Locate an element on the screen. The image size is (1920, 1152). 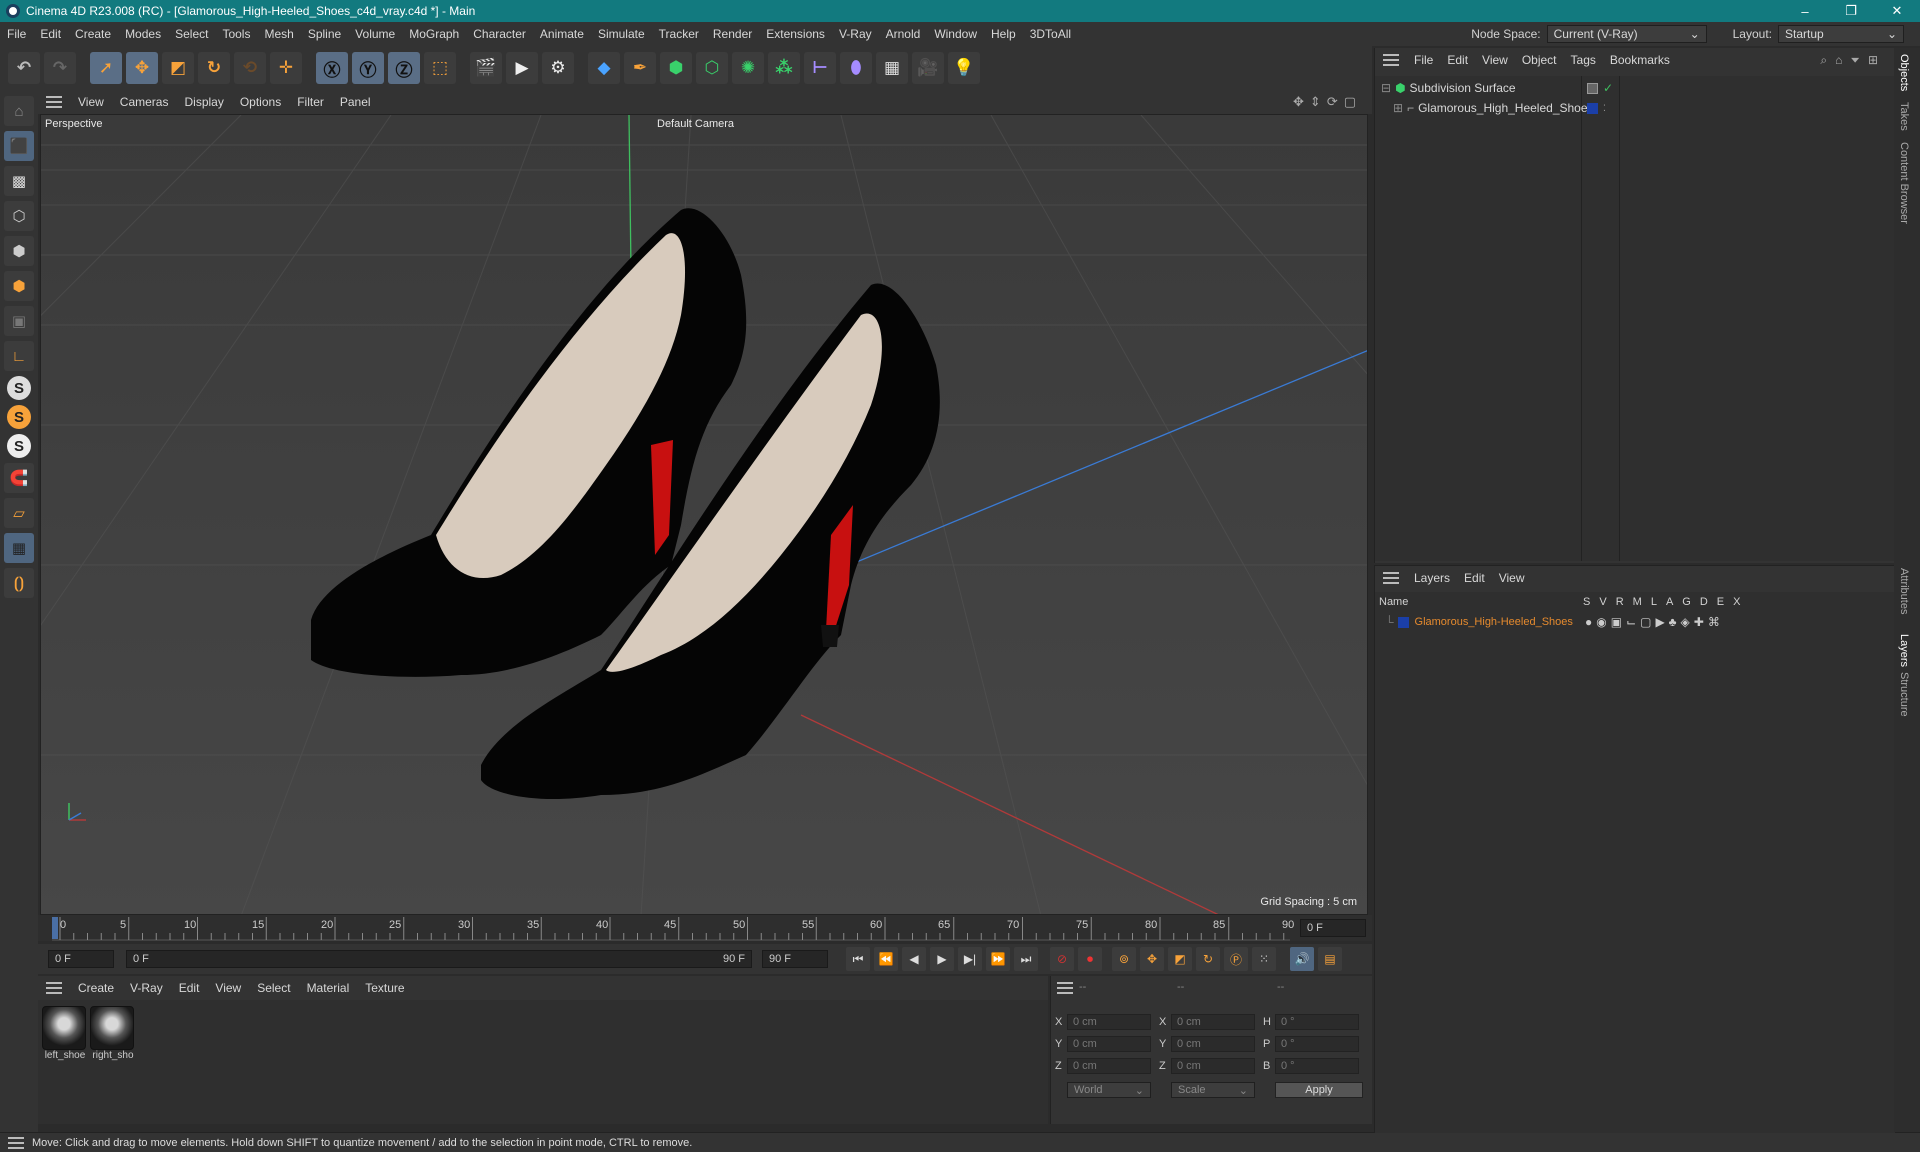
undo-icon: ↶ is located at coordinates (24, 68).